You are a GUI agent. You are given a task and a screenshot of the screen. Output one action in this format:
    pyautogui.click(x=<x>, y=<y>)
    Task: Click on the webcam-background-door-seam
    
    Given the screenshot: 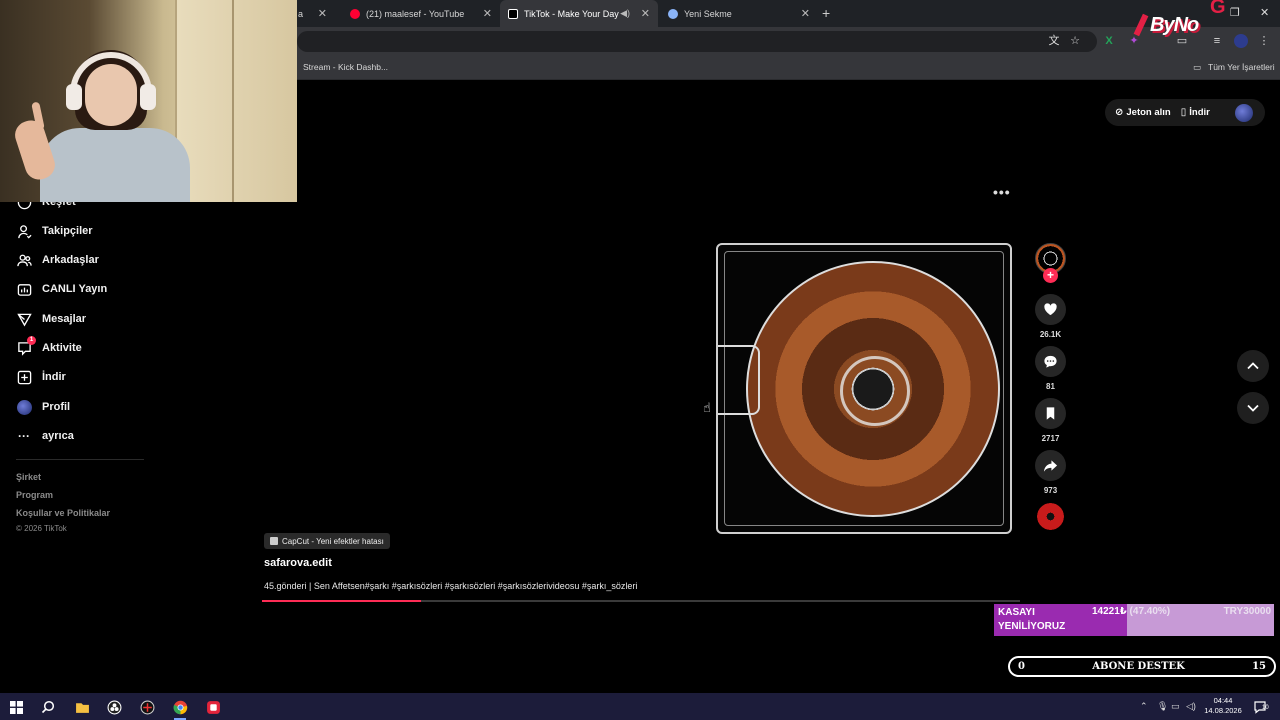 What is the action you would take?
    pyautogui.click(x=233, y=101)
    